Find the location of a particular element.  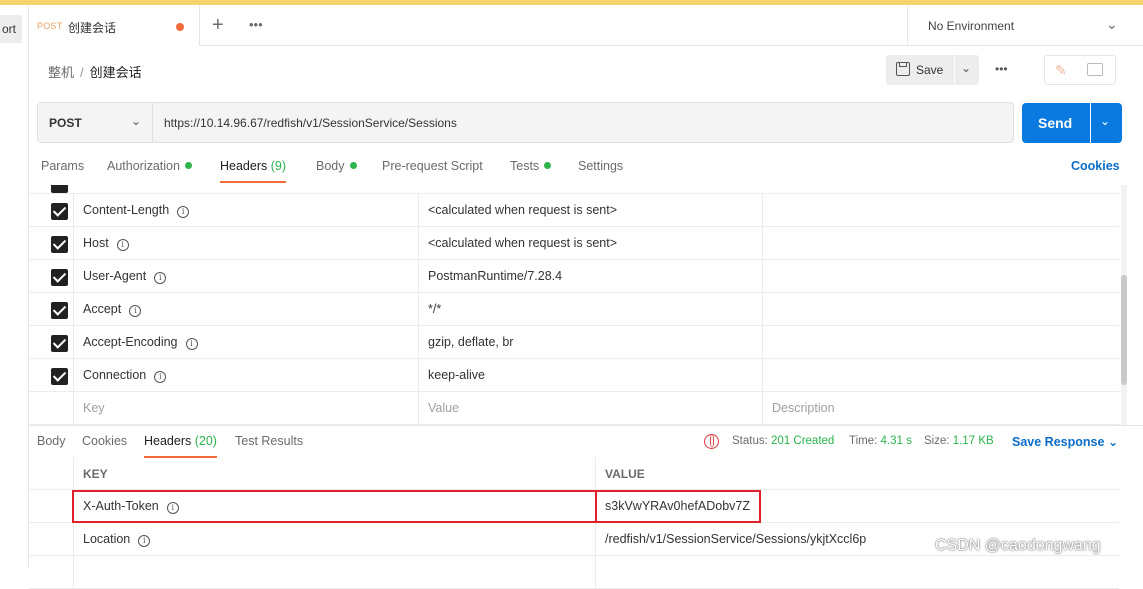

table-header-row: KEY VALUE is located at coordinates (574, 473).